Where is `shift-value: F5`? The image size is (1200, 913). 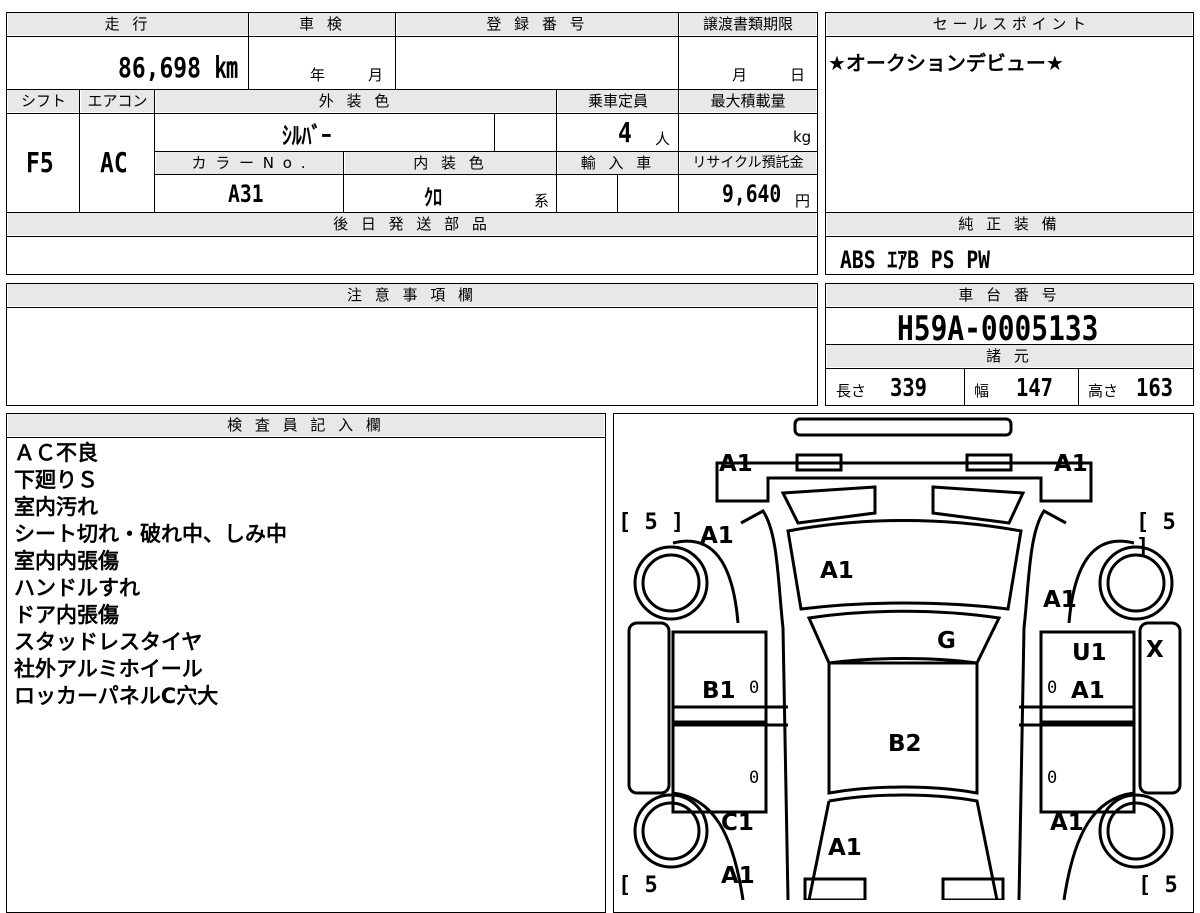
shift-value: F5 is located at coordinates (40, 162).